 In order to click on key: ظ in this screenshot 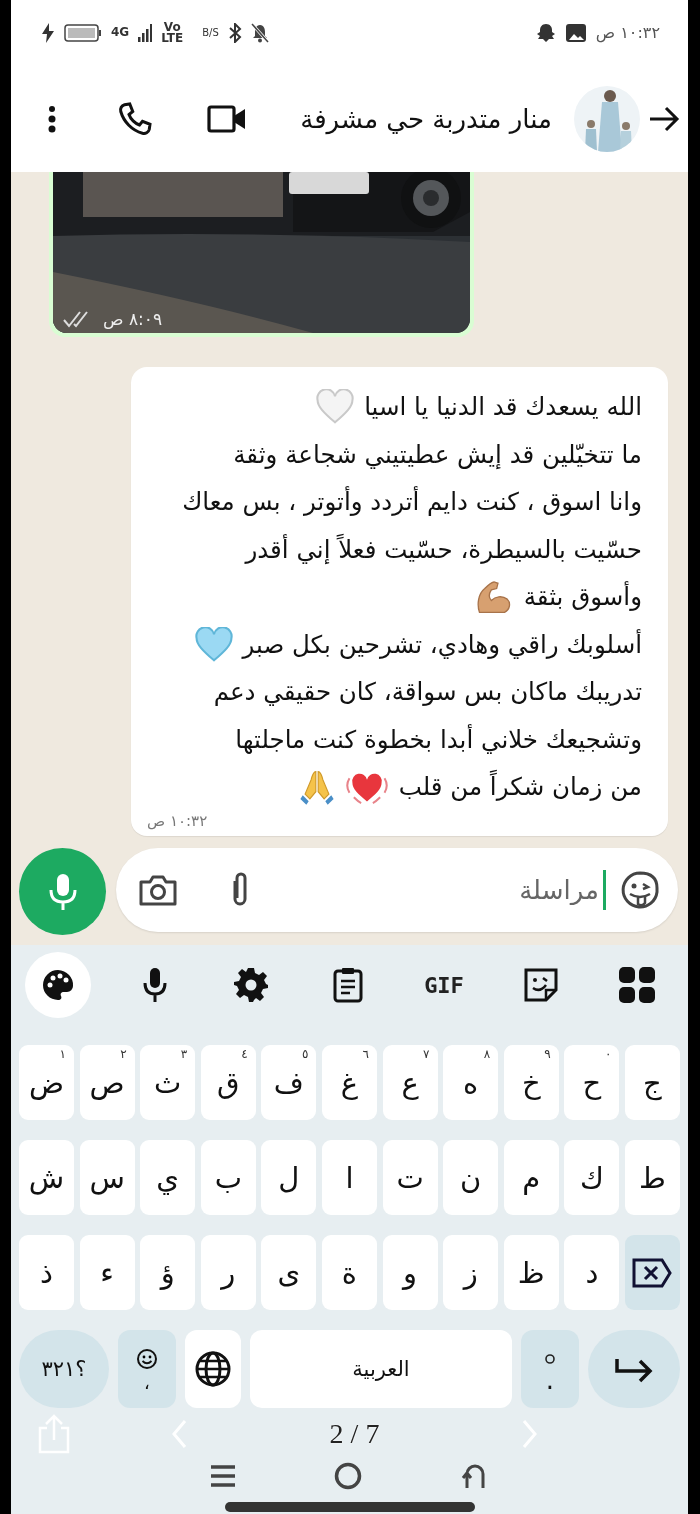, I will do `click(531, 1272)`.